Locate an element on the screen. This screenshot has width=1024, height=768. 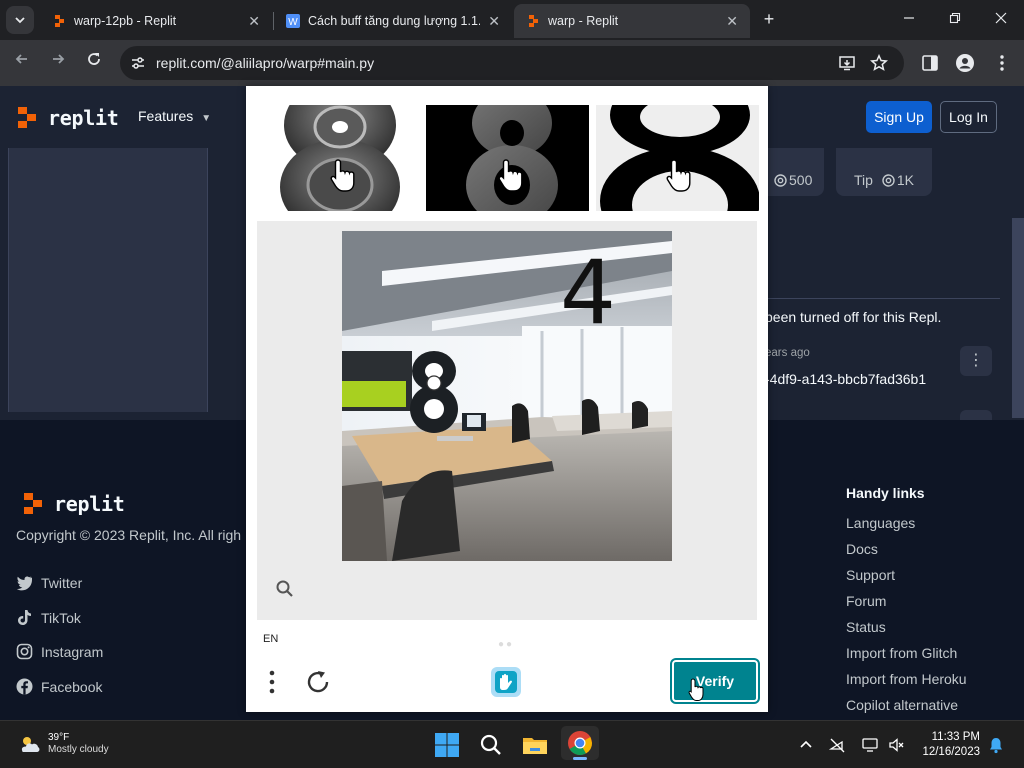
profile-avatar-icon is located at coordinates (965, 63).